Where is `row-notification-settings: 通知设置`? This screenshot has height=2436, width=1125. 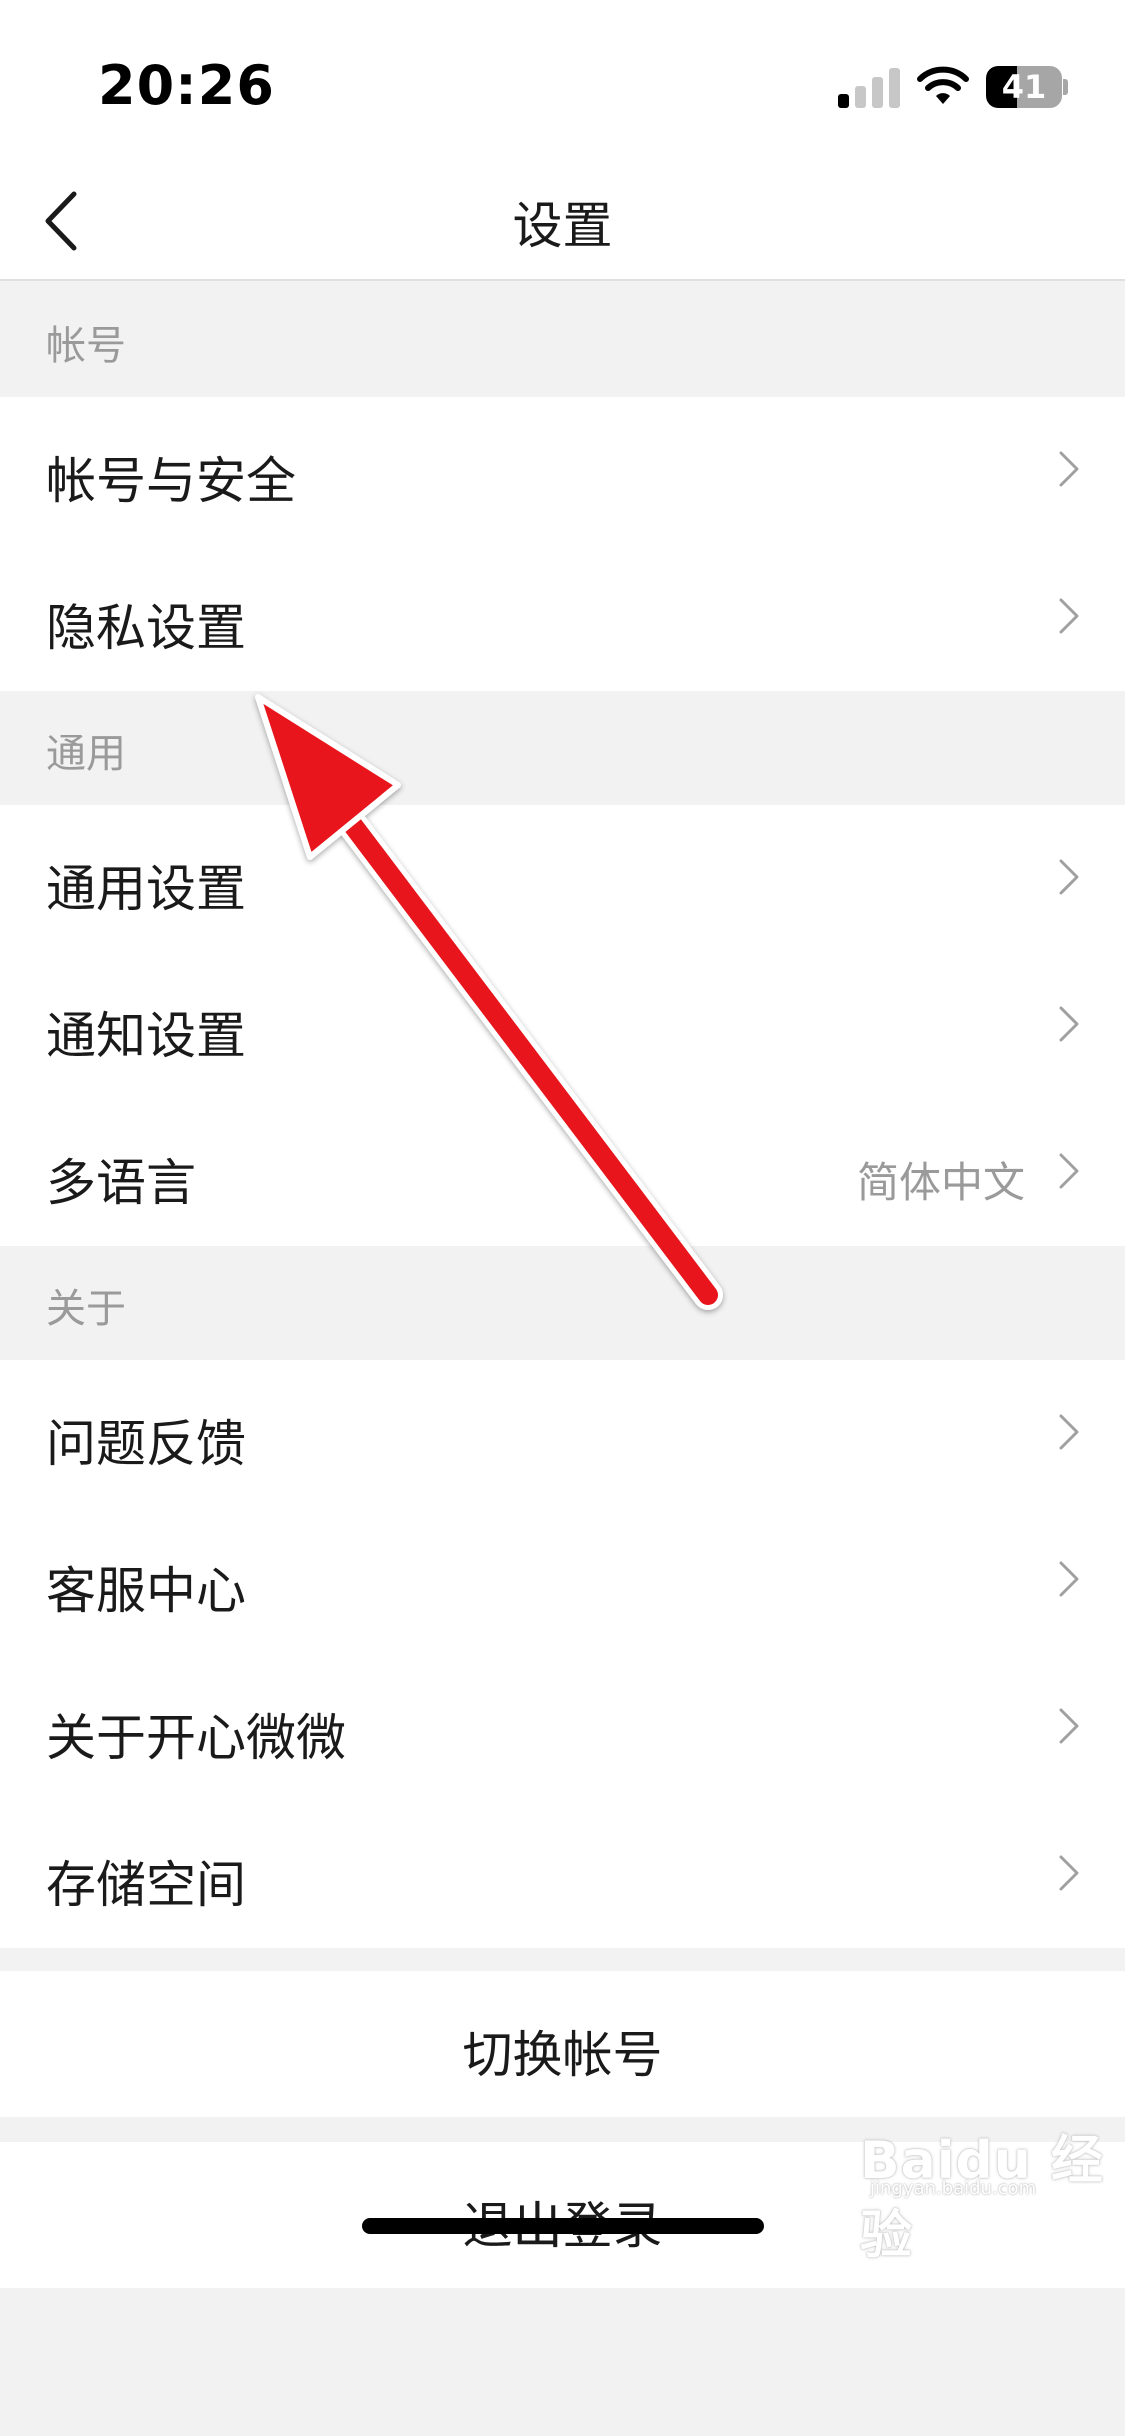 row-notification-settings: 通知设置 is located at coordinates (562, 1025).